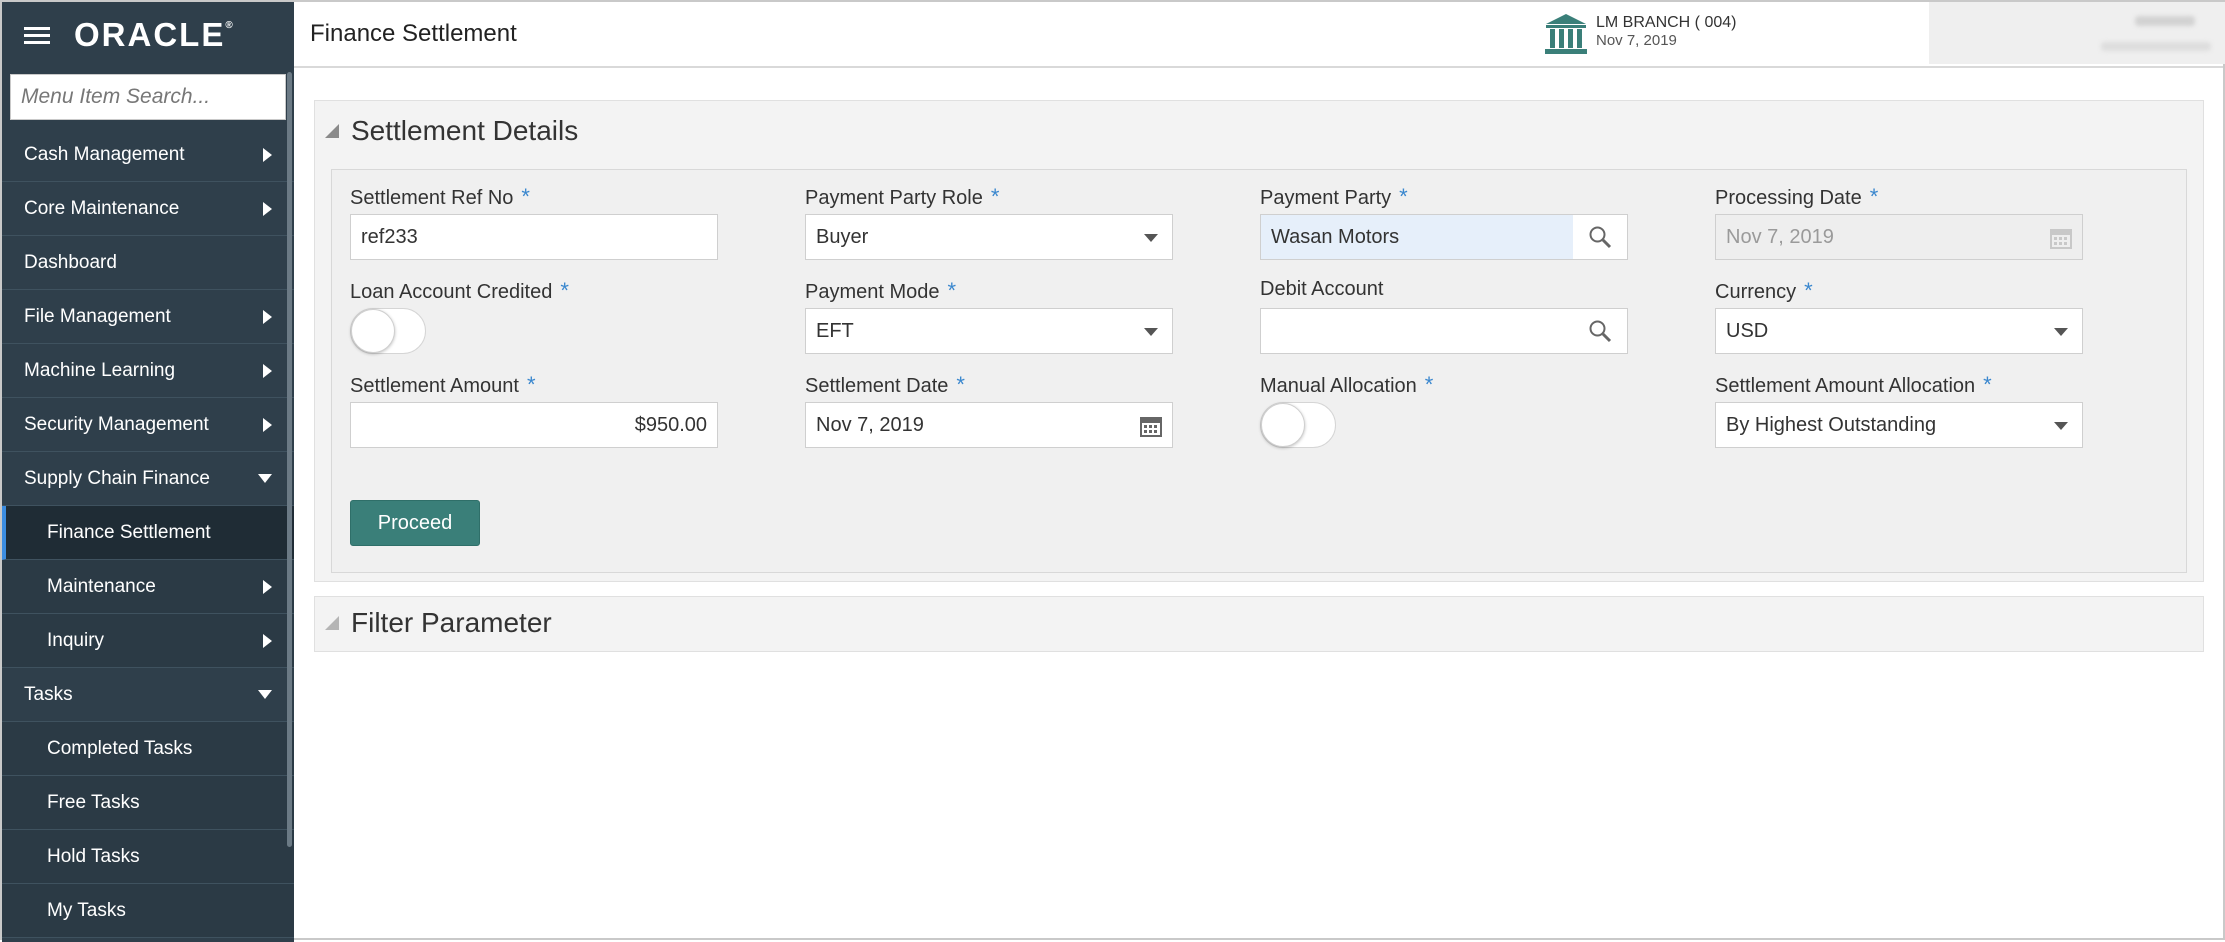  Describe the element at coordinates (885, 384) in the screenshot. I see `field-label: Settlement Date *` at that location.